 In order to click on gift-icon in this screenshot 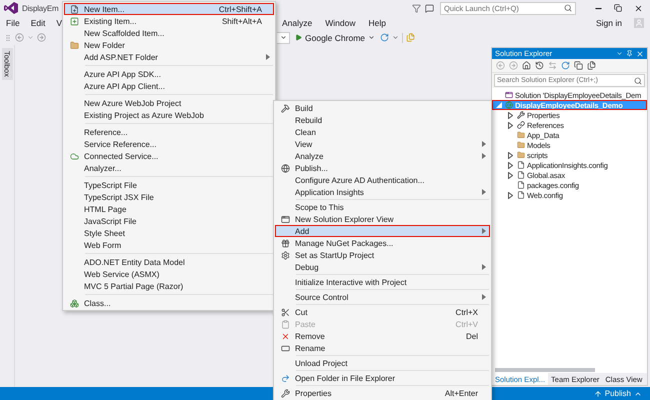, I will do `click(285, 243)`.